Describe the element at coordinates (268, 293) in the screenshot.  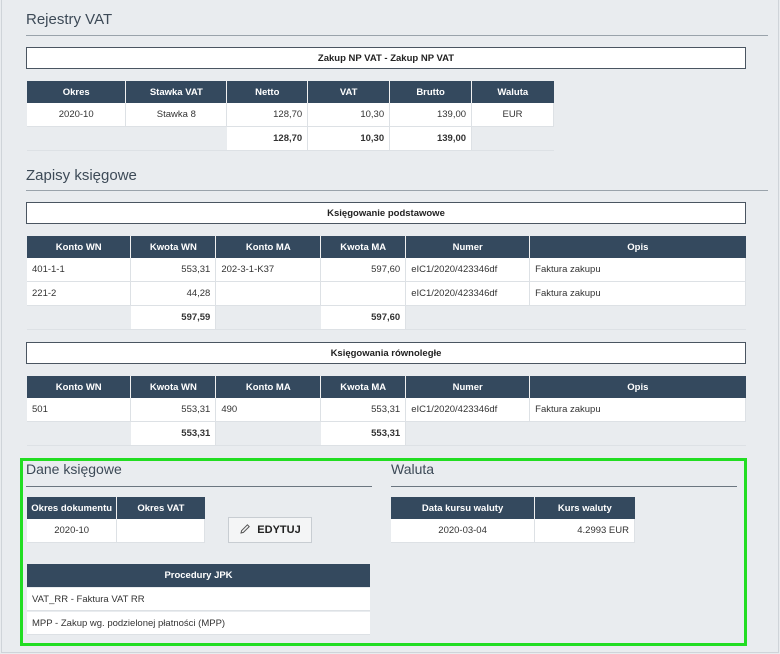
I see `cell-konto-ma` at that location.